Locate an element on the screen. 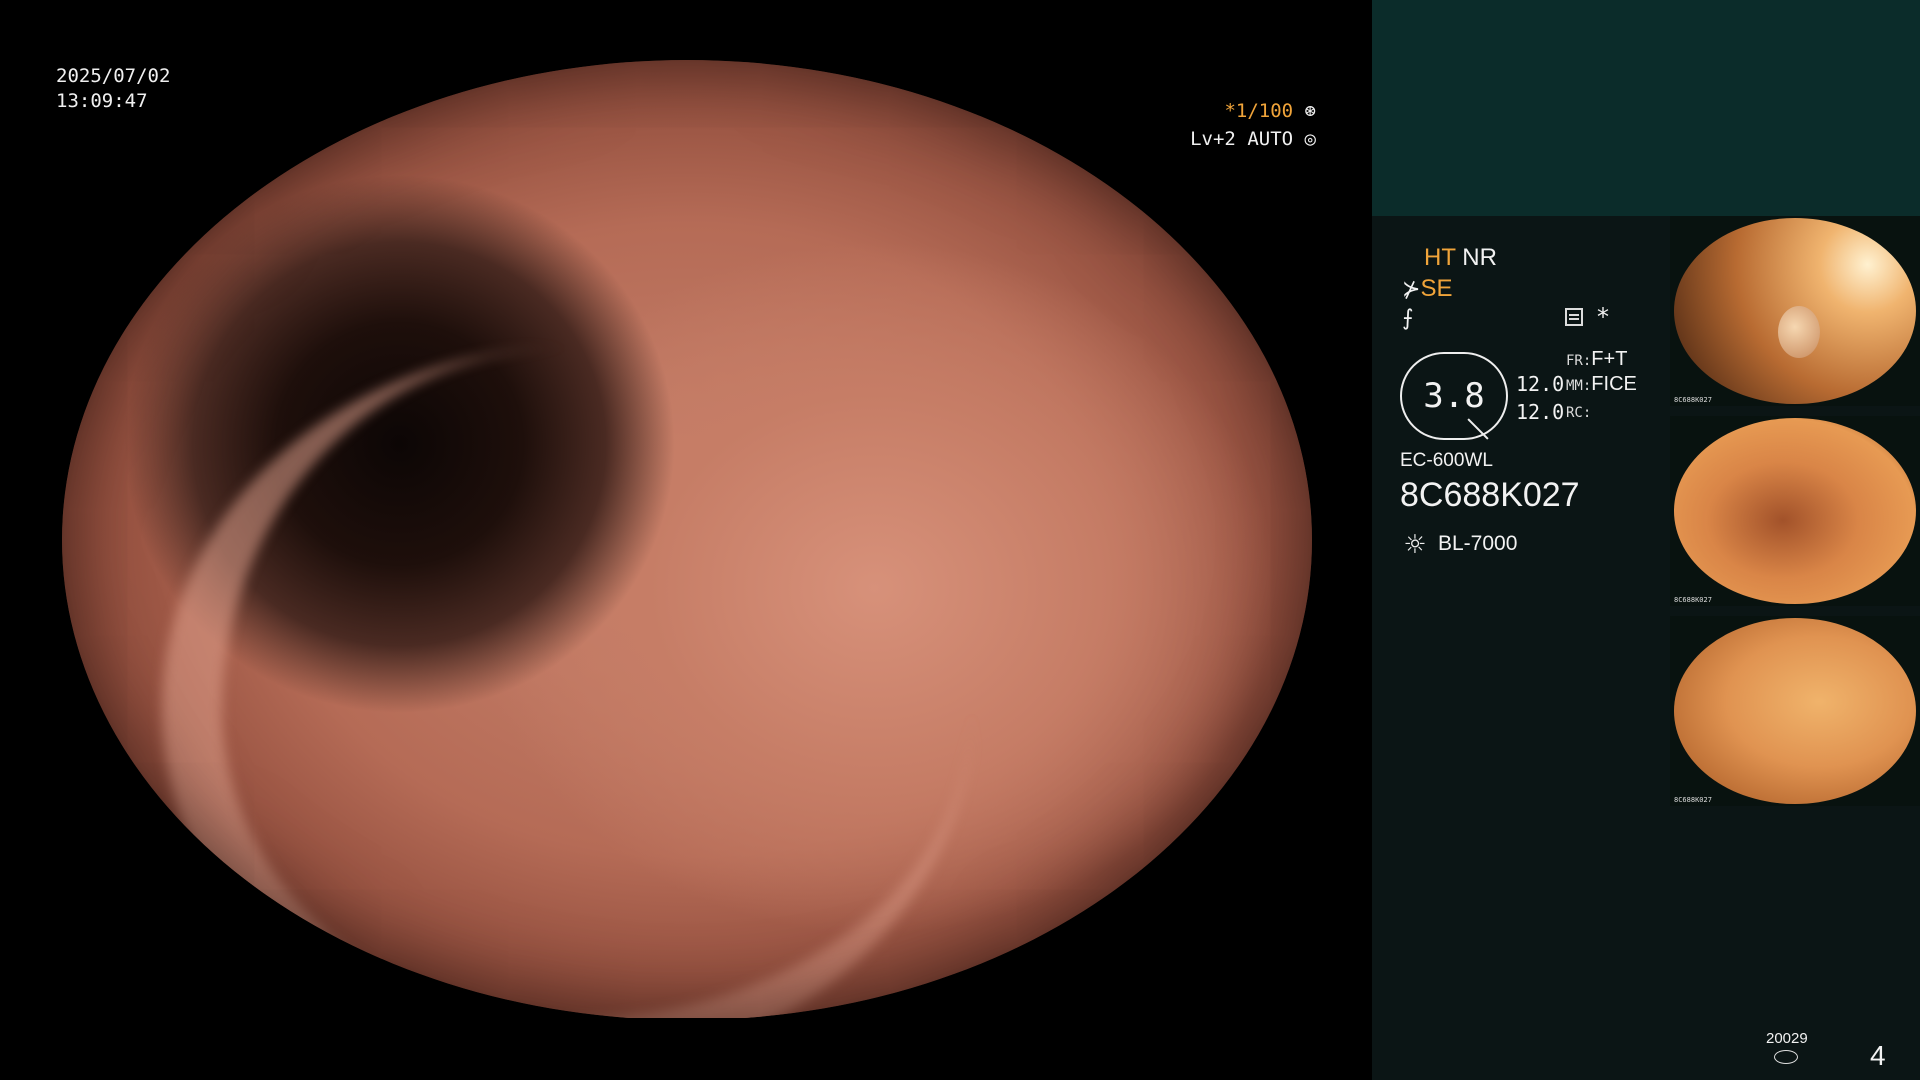  iris-level-text: Lv+2 is located at coordinates (1213, 139).